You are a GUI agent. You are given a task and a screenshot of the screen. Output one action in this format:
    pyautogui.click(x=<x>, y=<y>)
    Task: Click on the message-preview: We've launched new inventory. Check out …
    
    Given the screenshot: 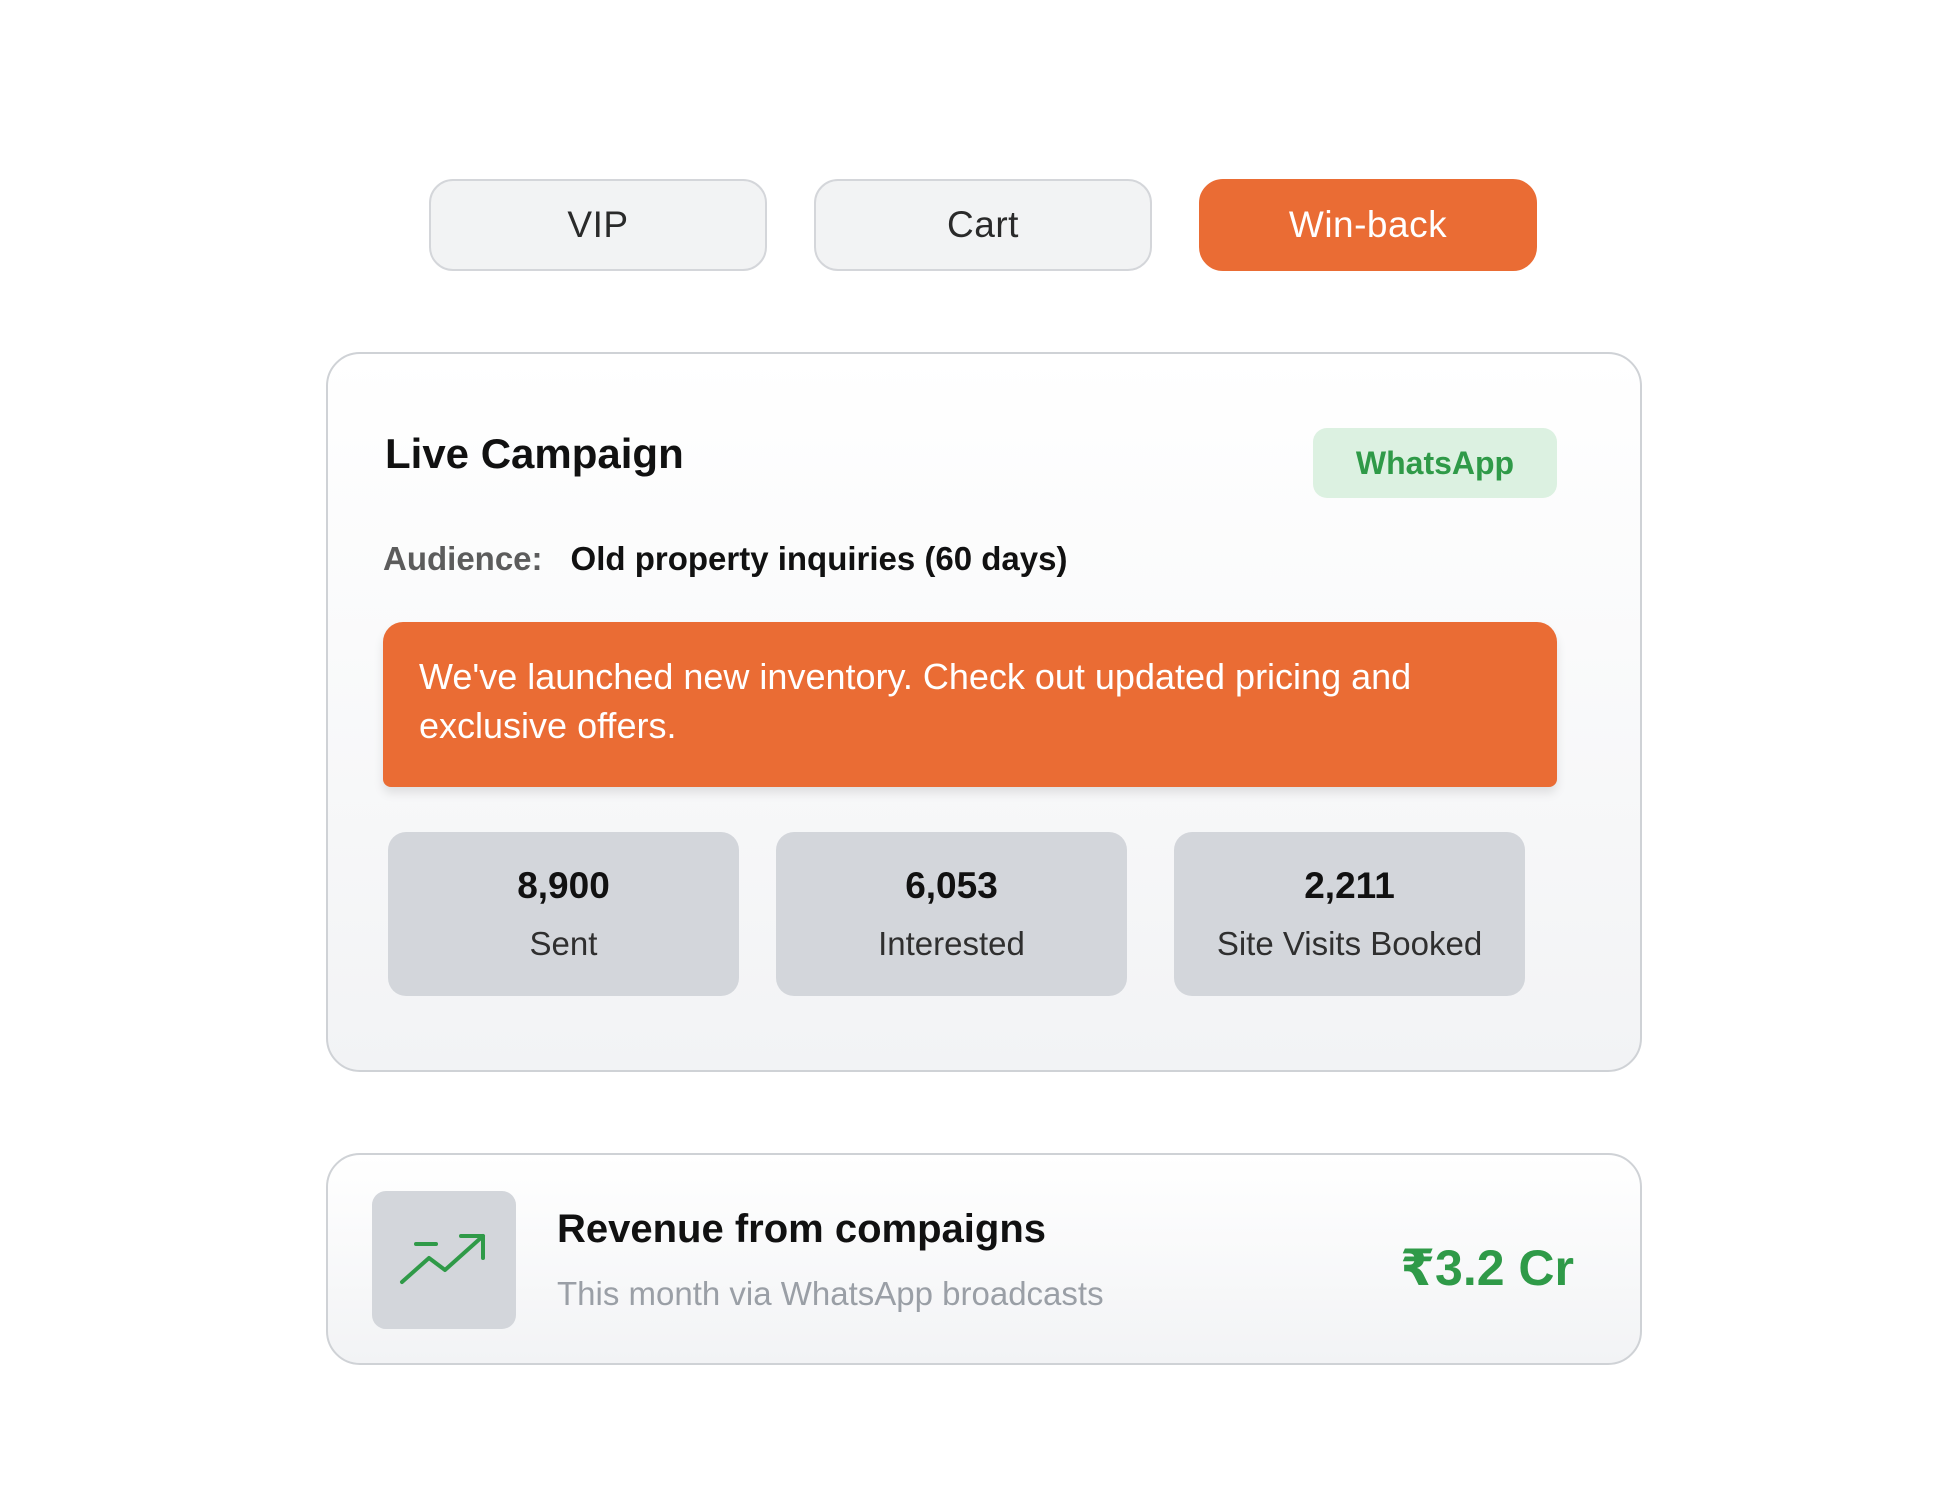 What is the action you would take?
    pyautogui.click(x=970, y=704)
    